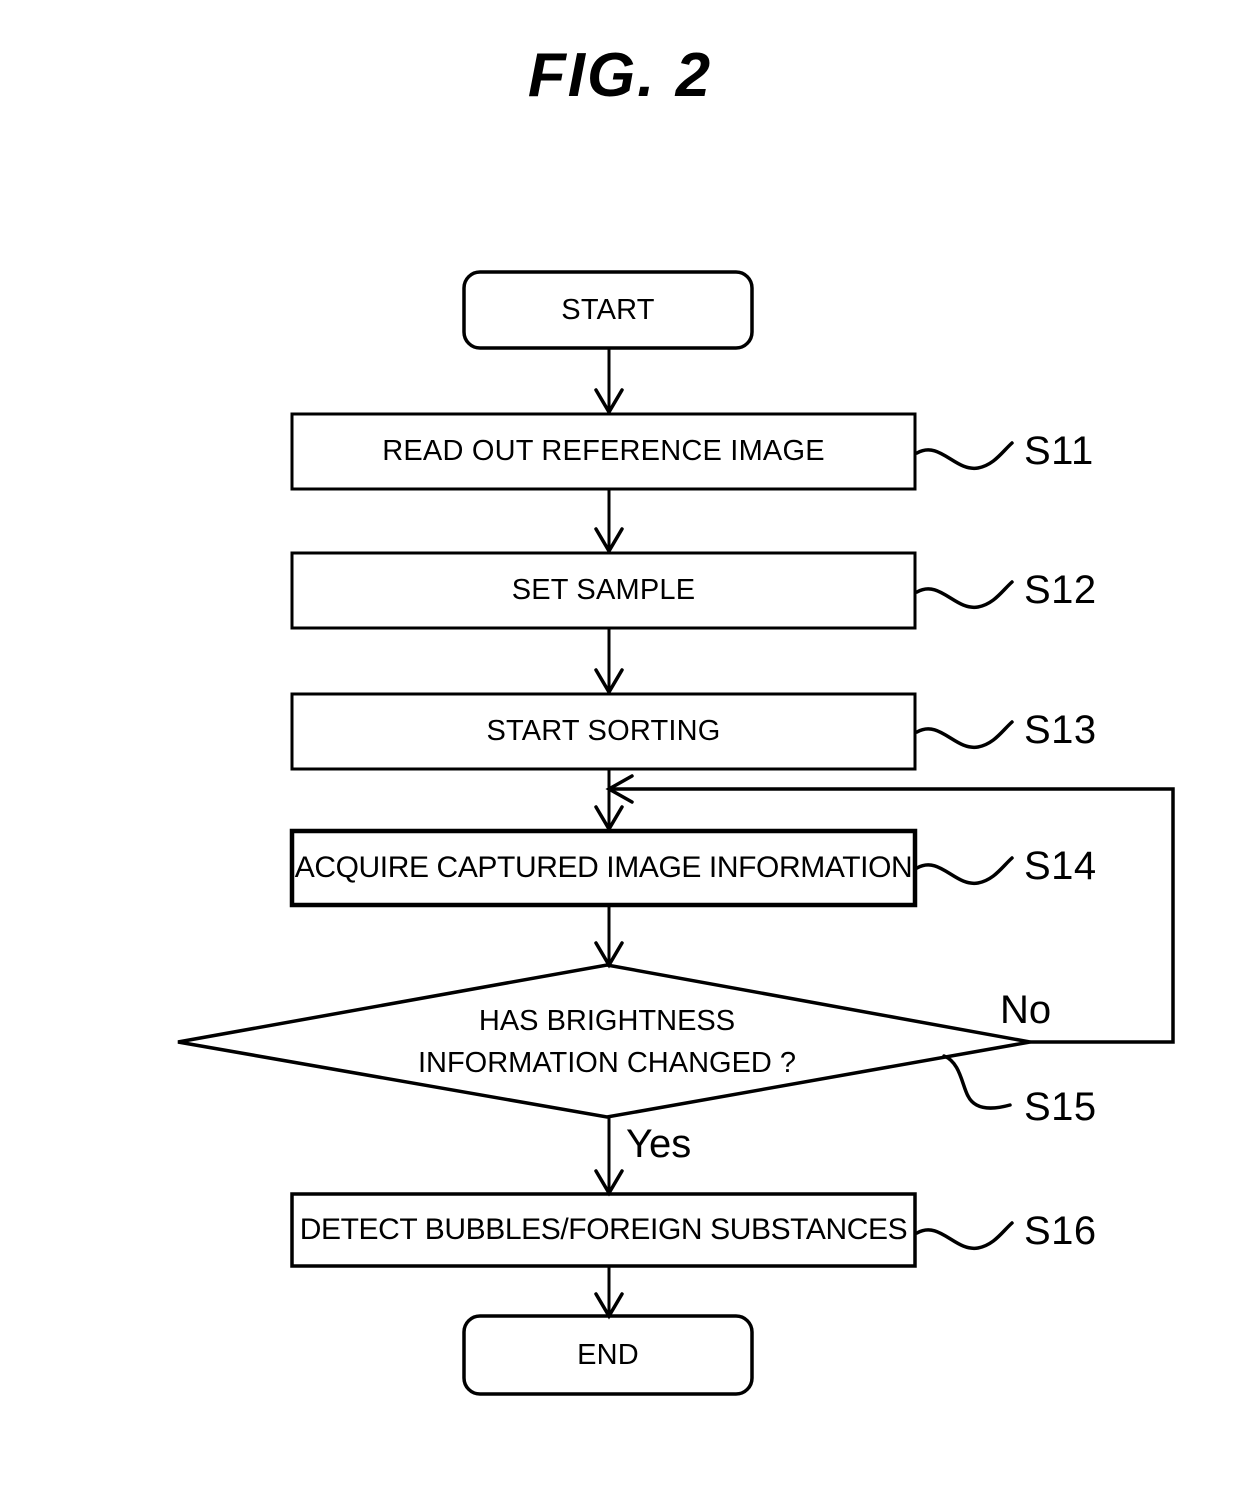 This screenshot has height=1500, width=1240. I want to click on node-label-s15-line2: INFORMATION CHANGED ?, so click(607, 1063).